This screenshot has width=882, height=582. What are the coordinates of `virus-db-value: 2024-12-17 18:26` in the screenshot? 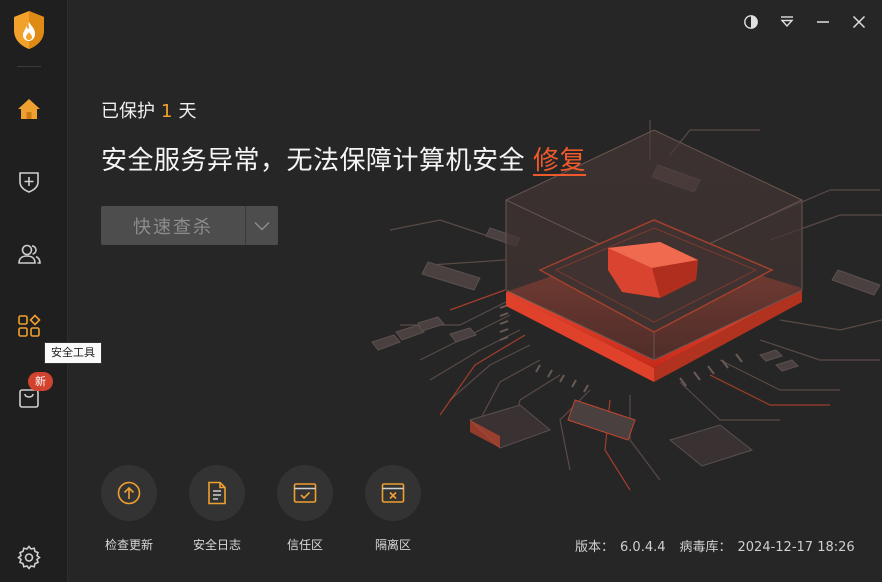 It's located at (796, 547).